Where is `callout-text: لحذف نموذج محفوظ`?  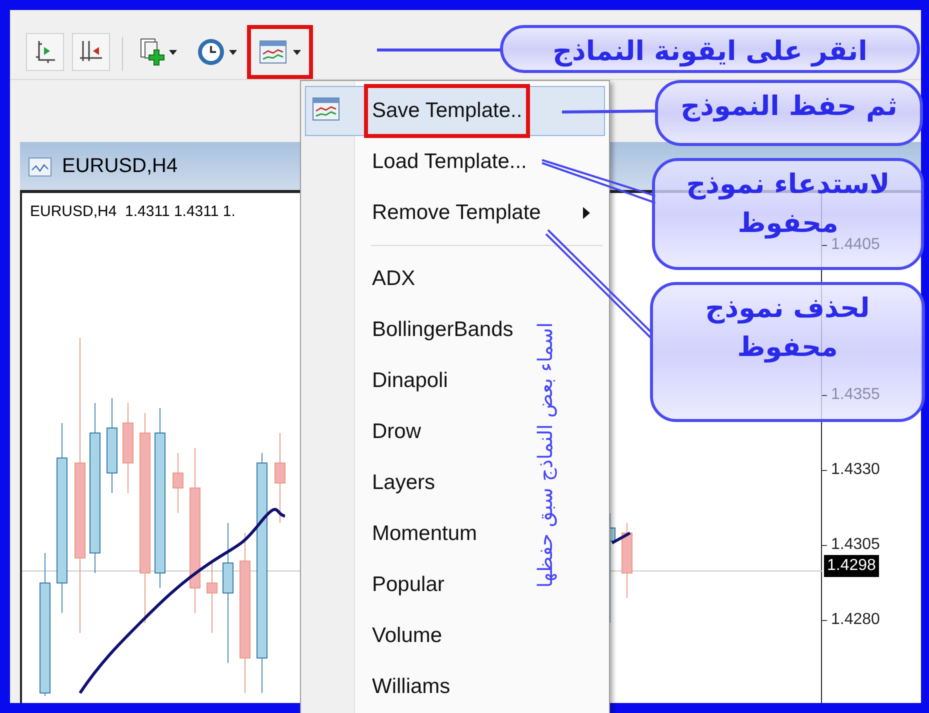 callout-text: لحذف نموذج محفوظ is located at coordinates (787, 329).